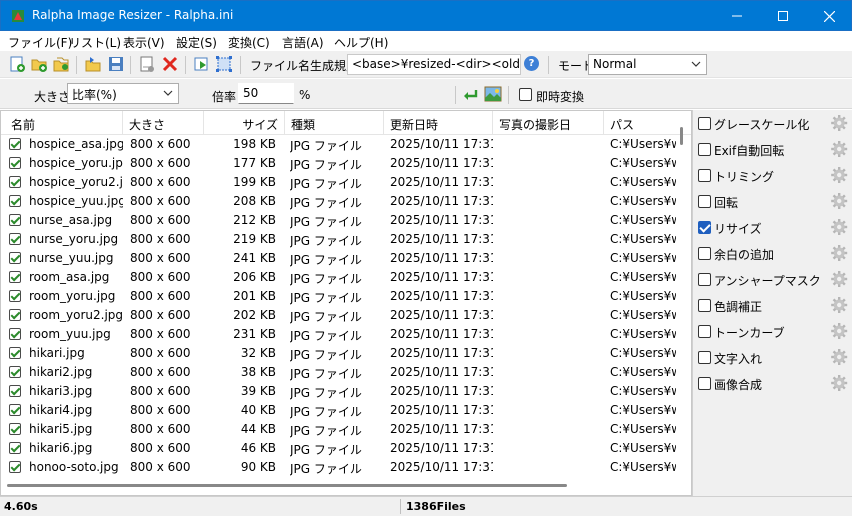 The height and width of the screenshot is (516, 852). What do you see at coordinates (829, 16) in the screenshot?
I see `close-button` at bounding box center [829, 16].